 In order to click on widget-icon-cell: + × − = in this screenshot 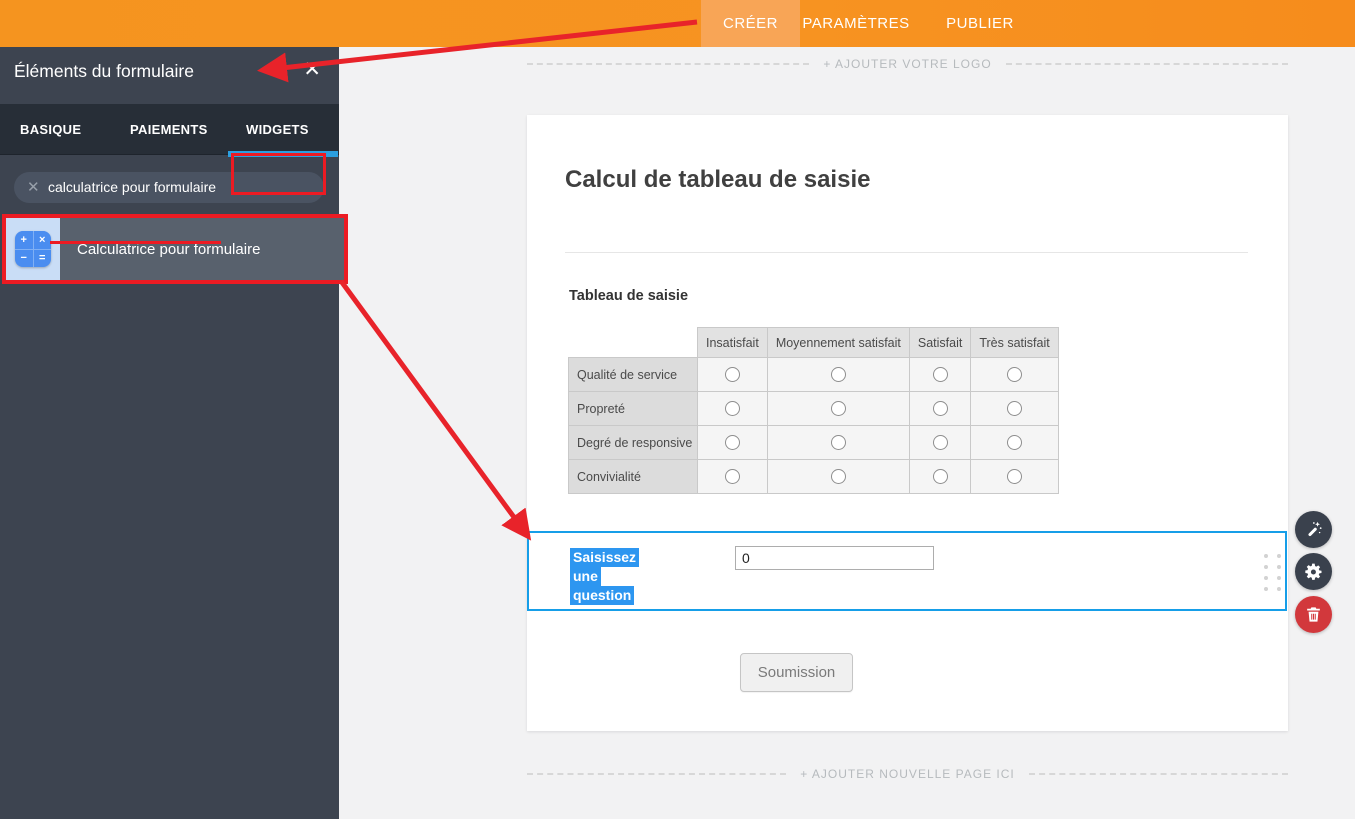, I will do `click(33, 249)`.